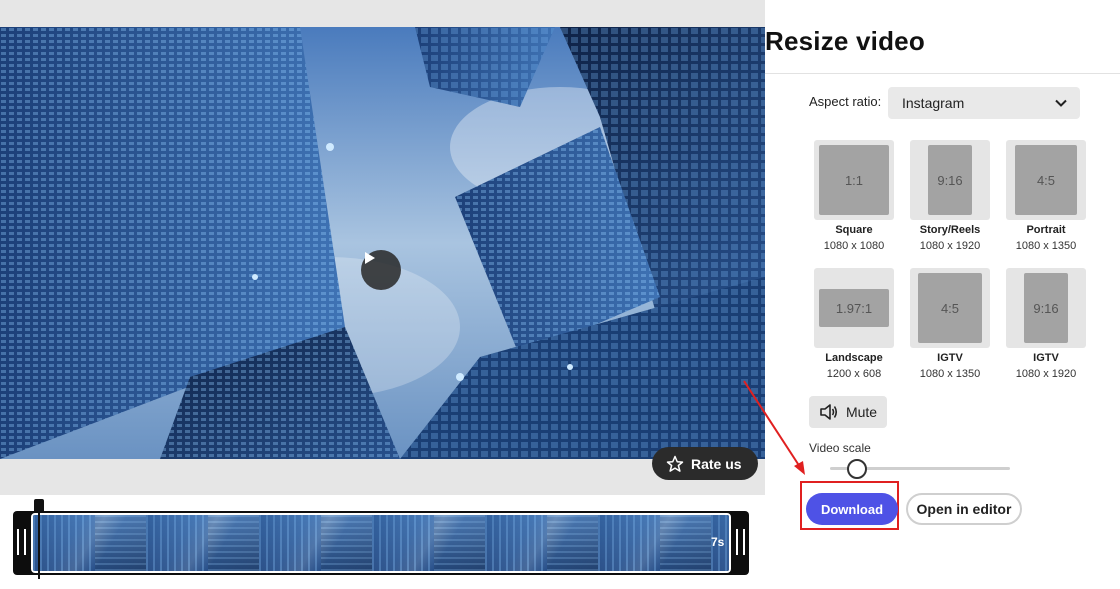 The image size is (1120, 589). I want to click on download-button: Download, so click(852, 509).